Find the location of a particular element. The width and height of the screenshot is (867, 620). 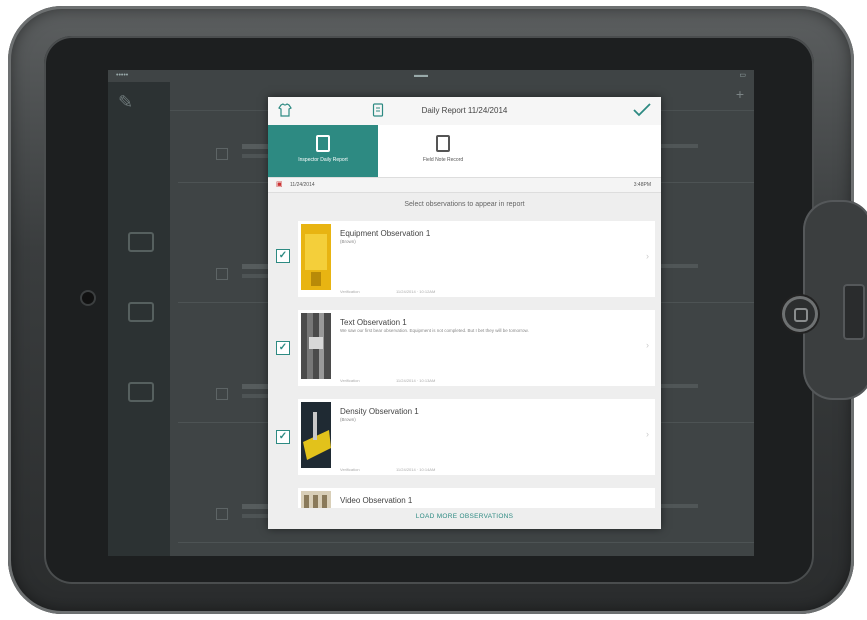

status-bar: ••••• ▬▬ ▭ is located at coordinates (431, 76).